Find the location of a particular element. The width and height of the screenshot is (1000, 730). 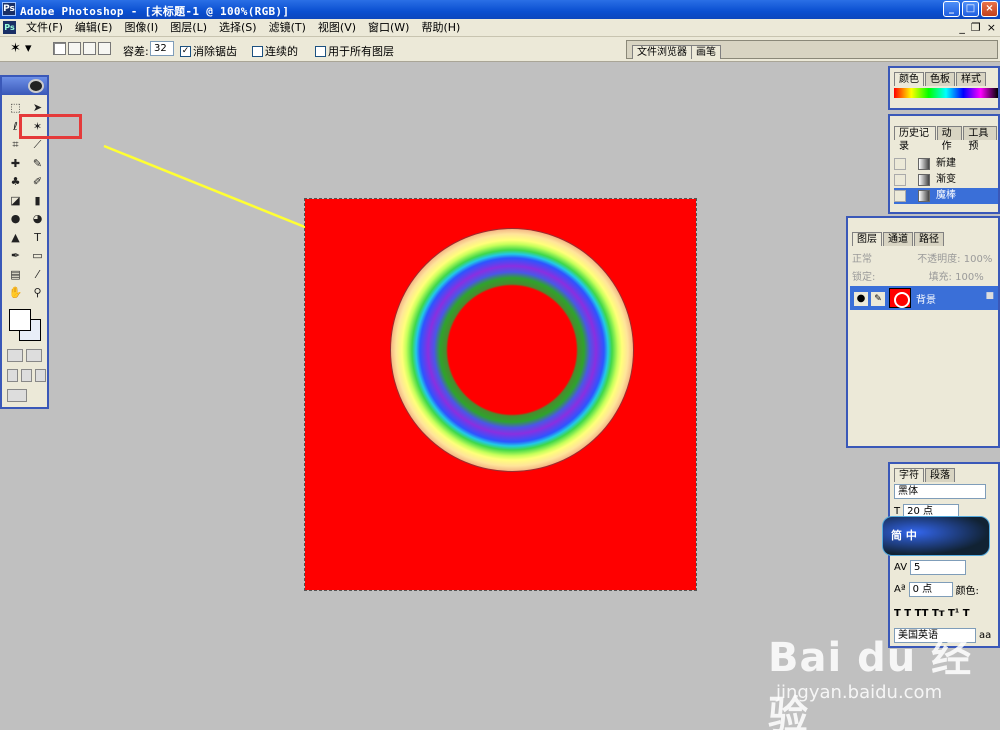

tab-channels: 通道 is located at coordinates (898, 239).